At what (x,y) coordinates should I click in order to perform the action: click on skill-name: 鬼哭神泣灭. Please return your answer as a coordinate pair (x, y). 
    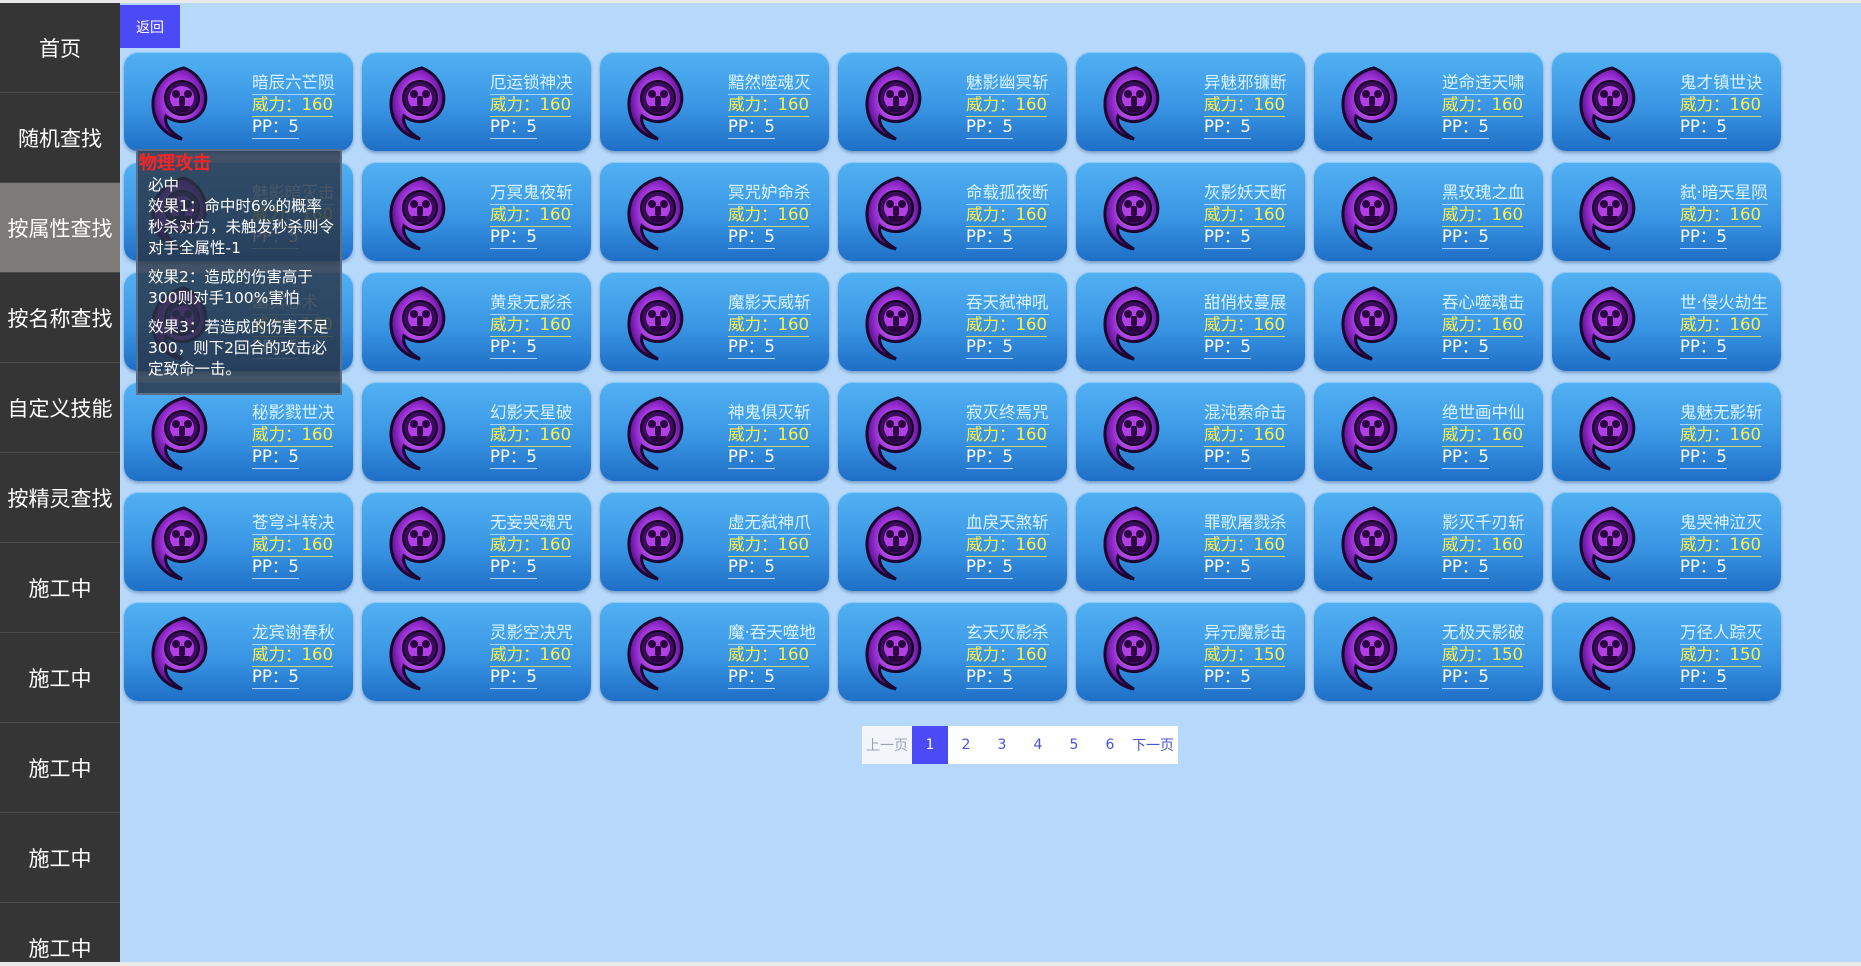
    Looking at the image, I should click on (1721, 523).